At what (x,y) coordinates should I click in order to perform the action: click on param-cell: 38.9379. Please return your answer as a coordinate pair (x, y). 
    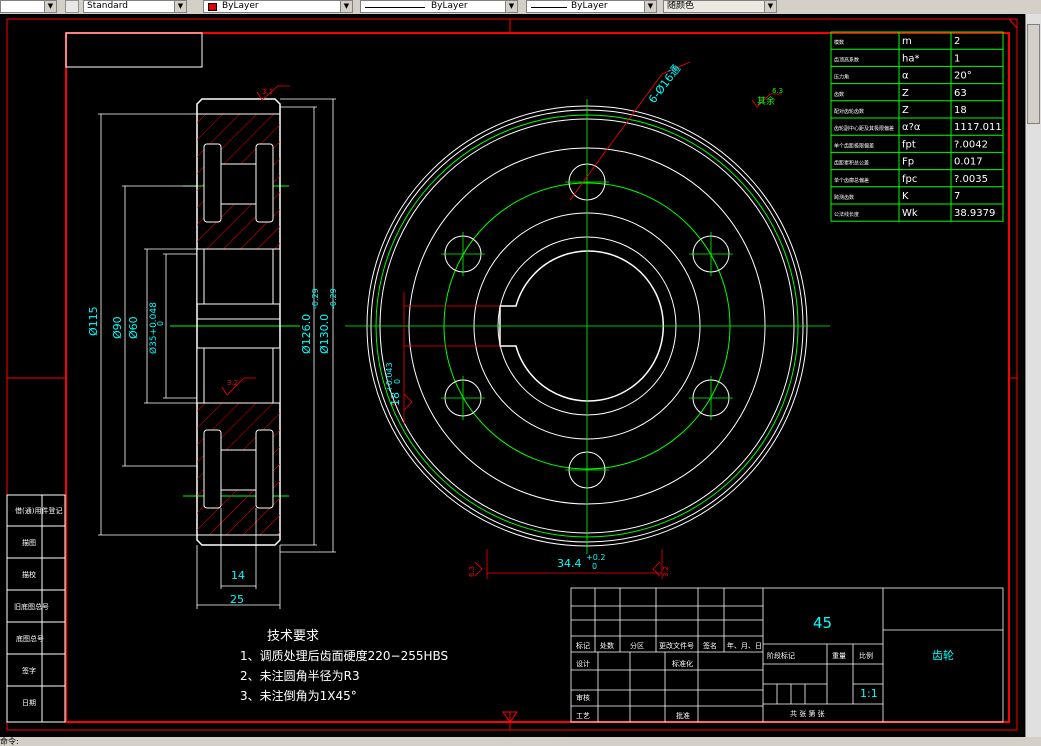
    Looking at the image, I should click on (974, 213).